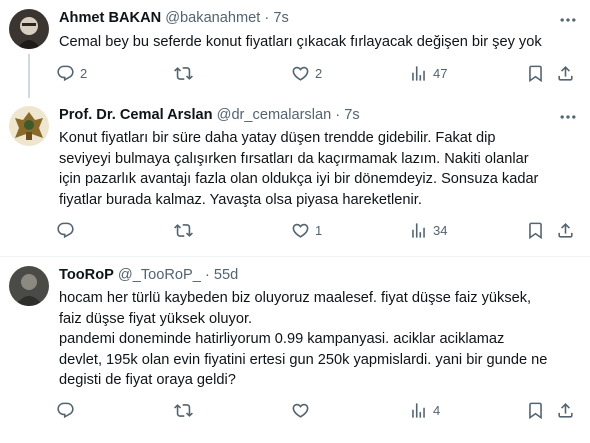 This screenshot has height=443, width=590. I want to click on like-button, so click(303, 410).